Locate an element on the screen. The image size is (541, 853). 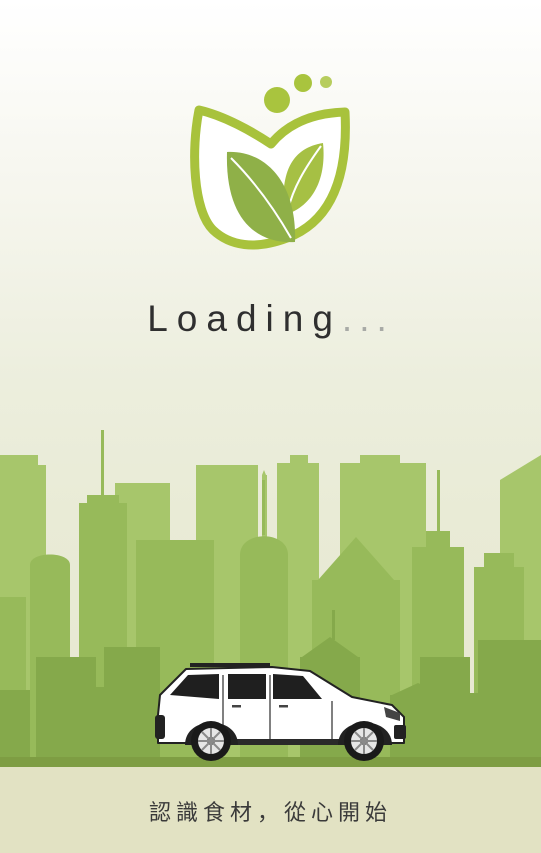
logo-bubble-large is located at coordinates (277, 100).